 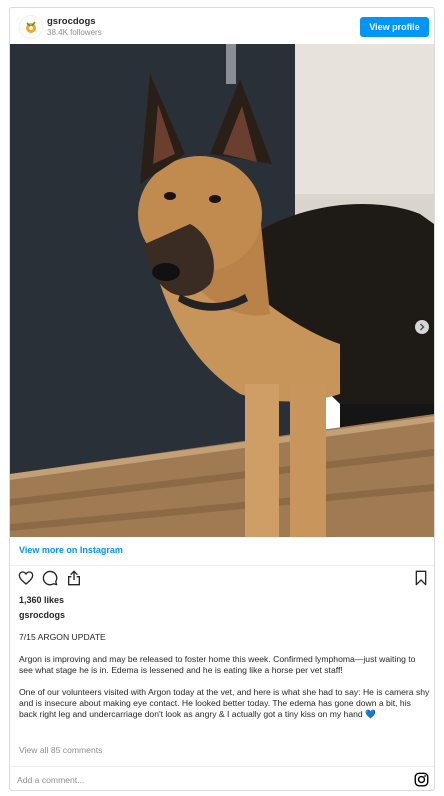 I want to click on follower-count: 38.4K followers, so click(x=74, y=32).